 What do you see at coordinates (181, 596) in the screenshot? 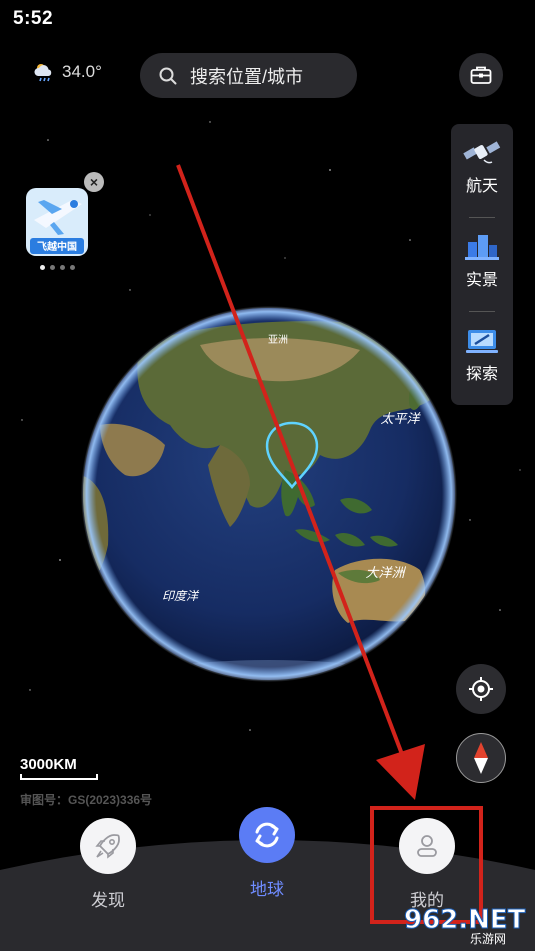
I see `label-indian-ocean: 印度洋` at bounding box center [181, 596].